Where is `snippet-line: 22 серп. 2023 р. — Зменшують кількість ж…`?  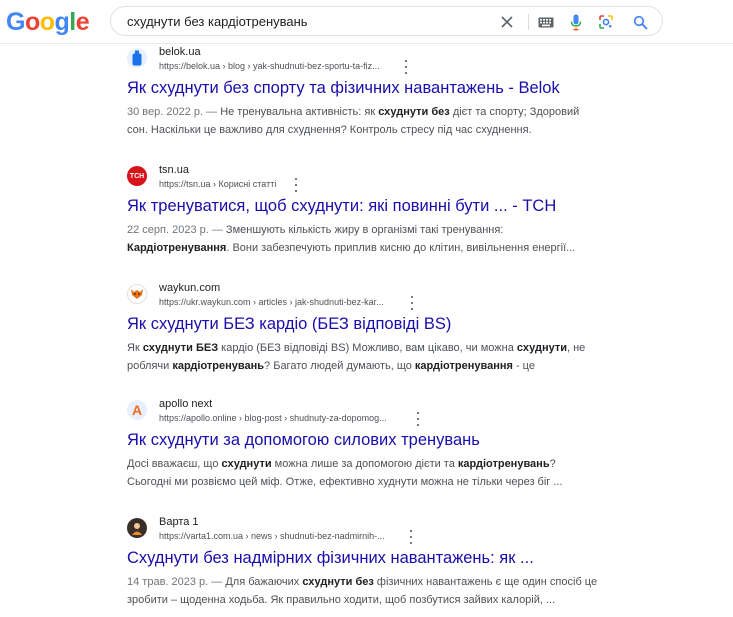 snippet-line: 22 серп. 2023 р. — Зменшують кількість ж… is located at coordinates (367, 230).